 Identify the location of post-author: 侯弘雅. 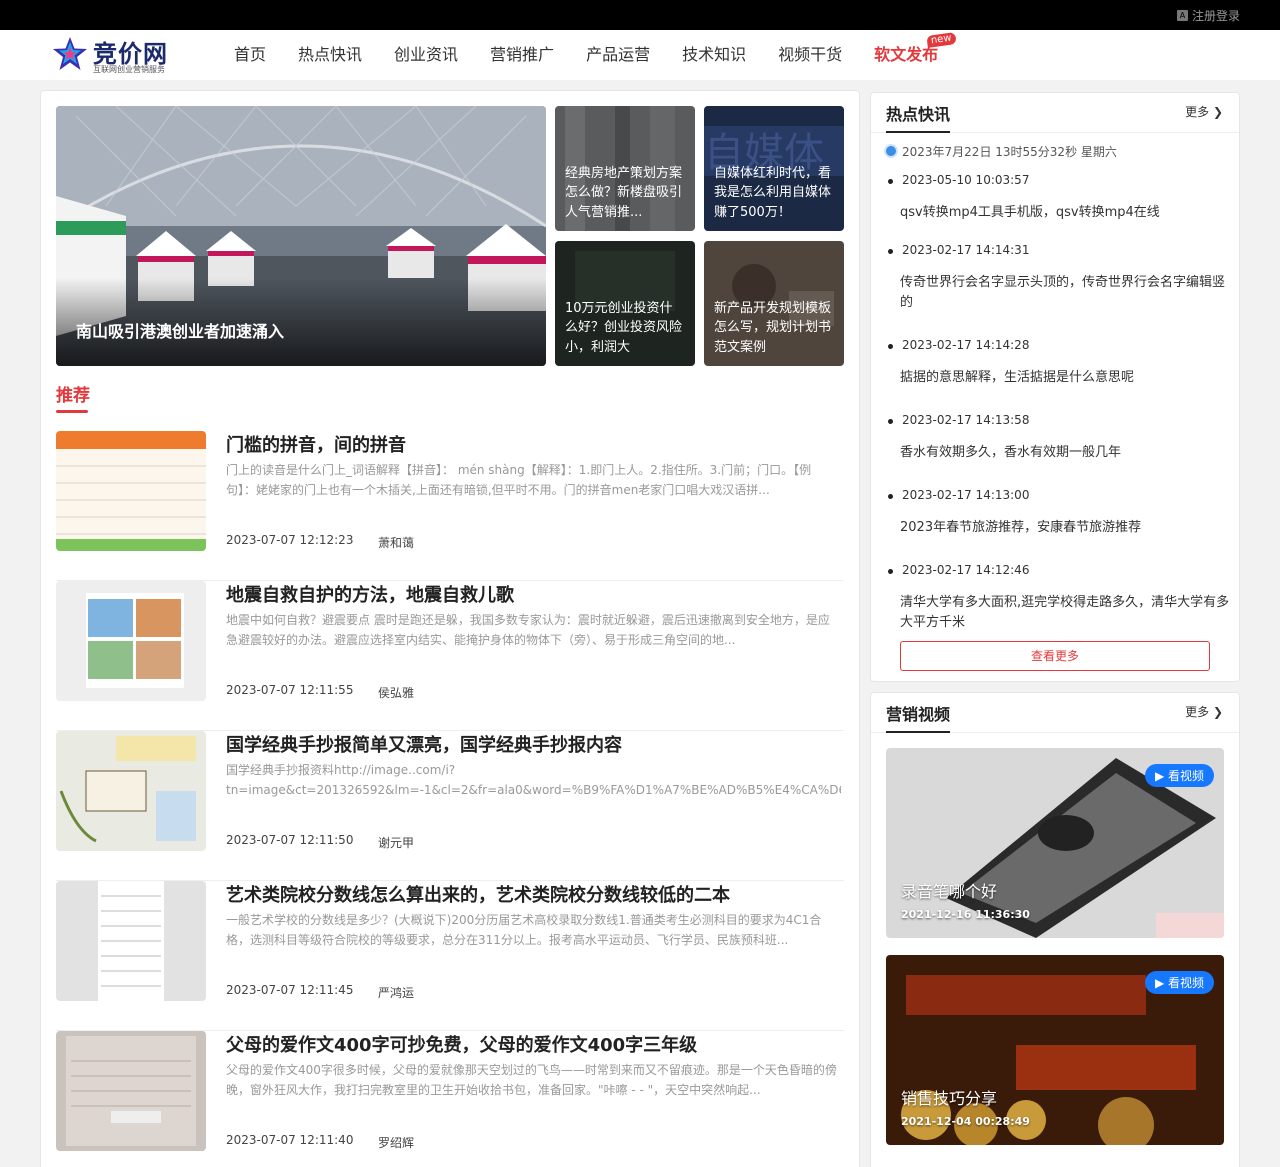
(396, 692).